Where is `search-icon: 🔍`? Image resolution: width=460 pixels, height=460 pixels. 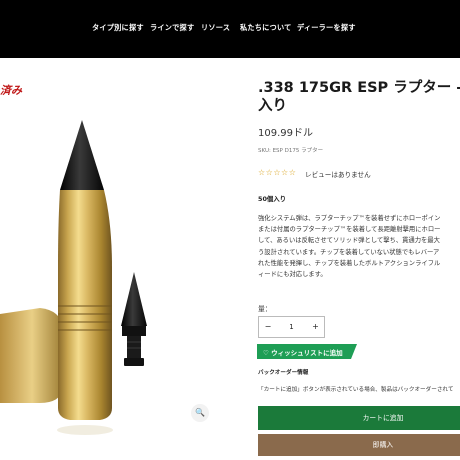
search-icon: 🔍 is located at coordinates (200, 412).